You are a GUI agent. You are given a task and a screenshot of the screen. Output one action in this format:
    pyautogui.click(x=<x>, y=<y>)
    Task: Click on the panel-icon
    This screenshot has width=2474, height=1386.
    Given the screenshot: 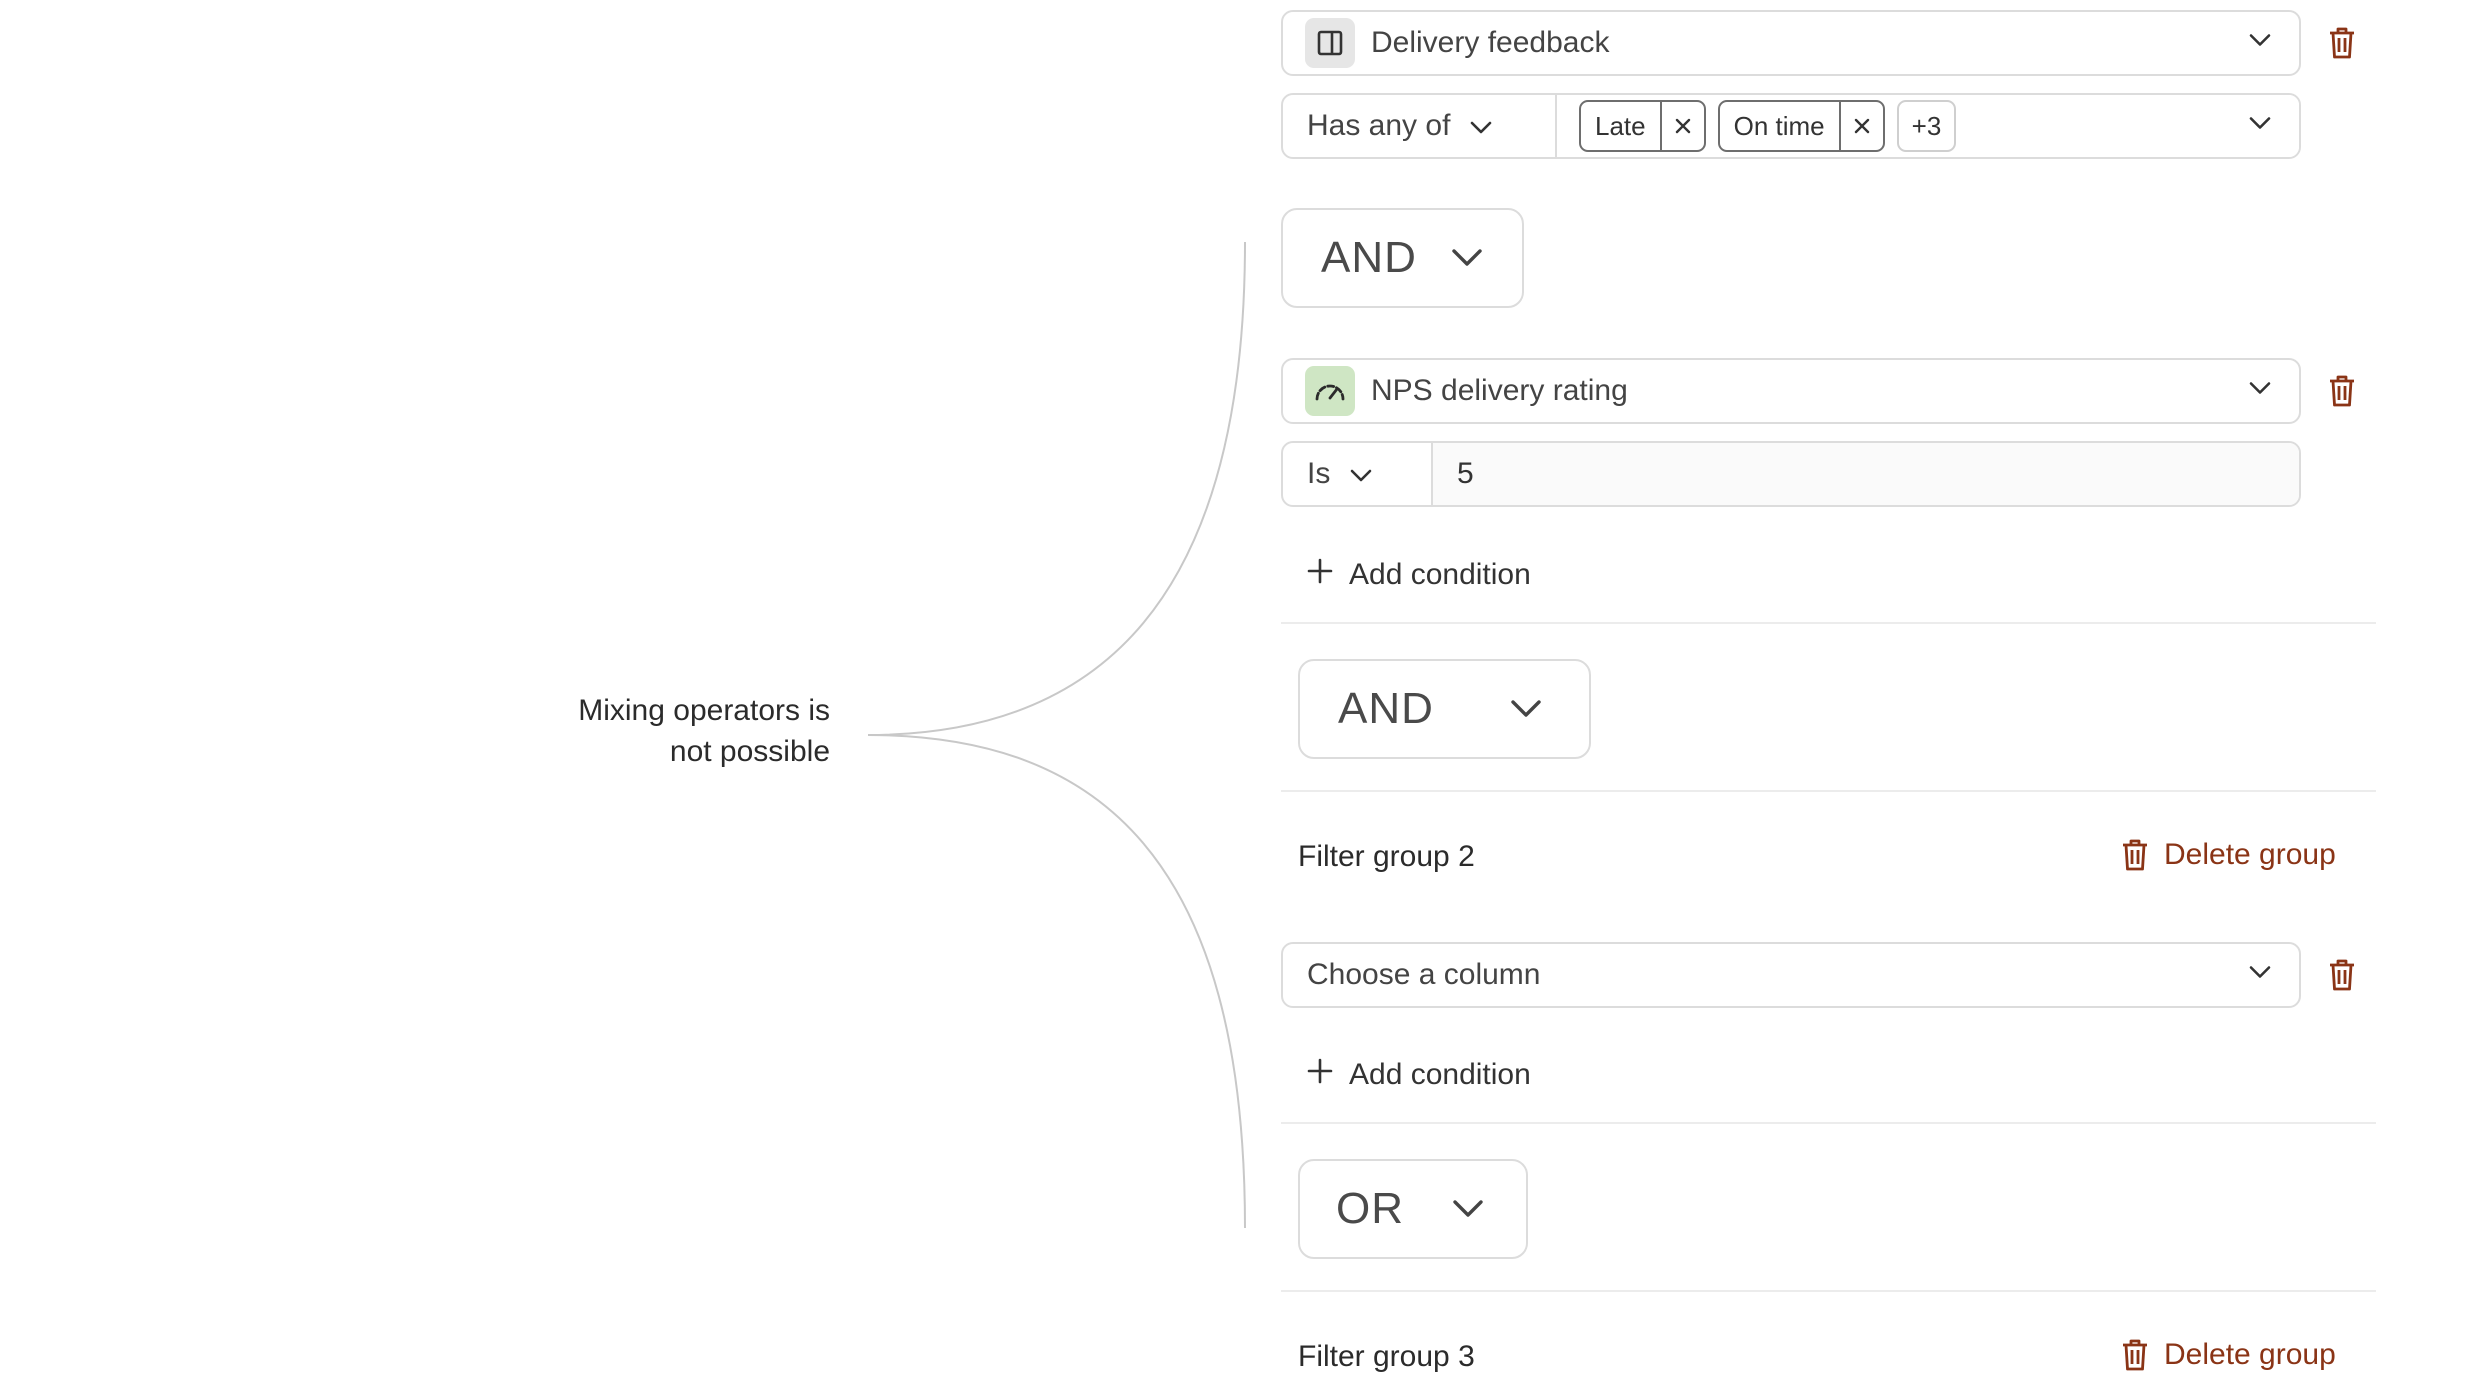 What is the action you would take?
    pyautogui.click(x=1330, y=43)
    